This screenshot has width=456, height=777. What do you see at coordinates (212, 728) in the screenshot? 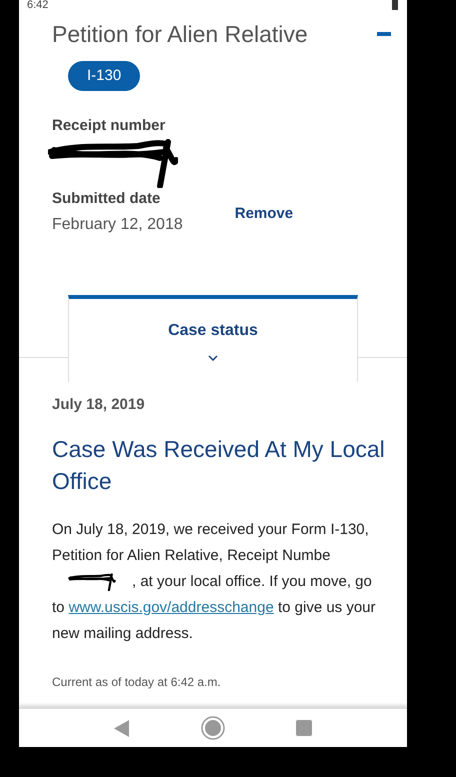
I see `home-icon` at bounding box center [212, 728].